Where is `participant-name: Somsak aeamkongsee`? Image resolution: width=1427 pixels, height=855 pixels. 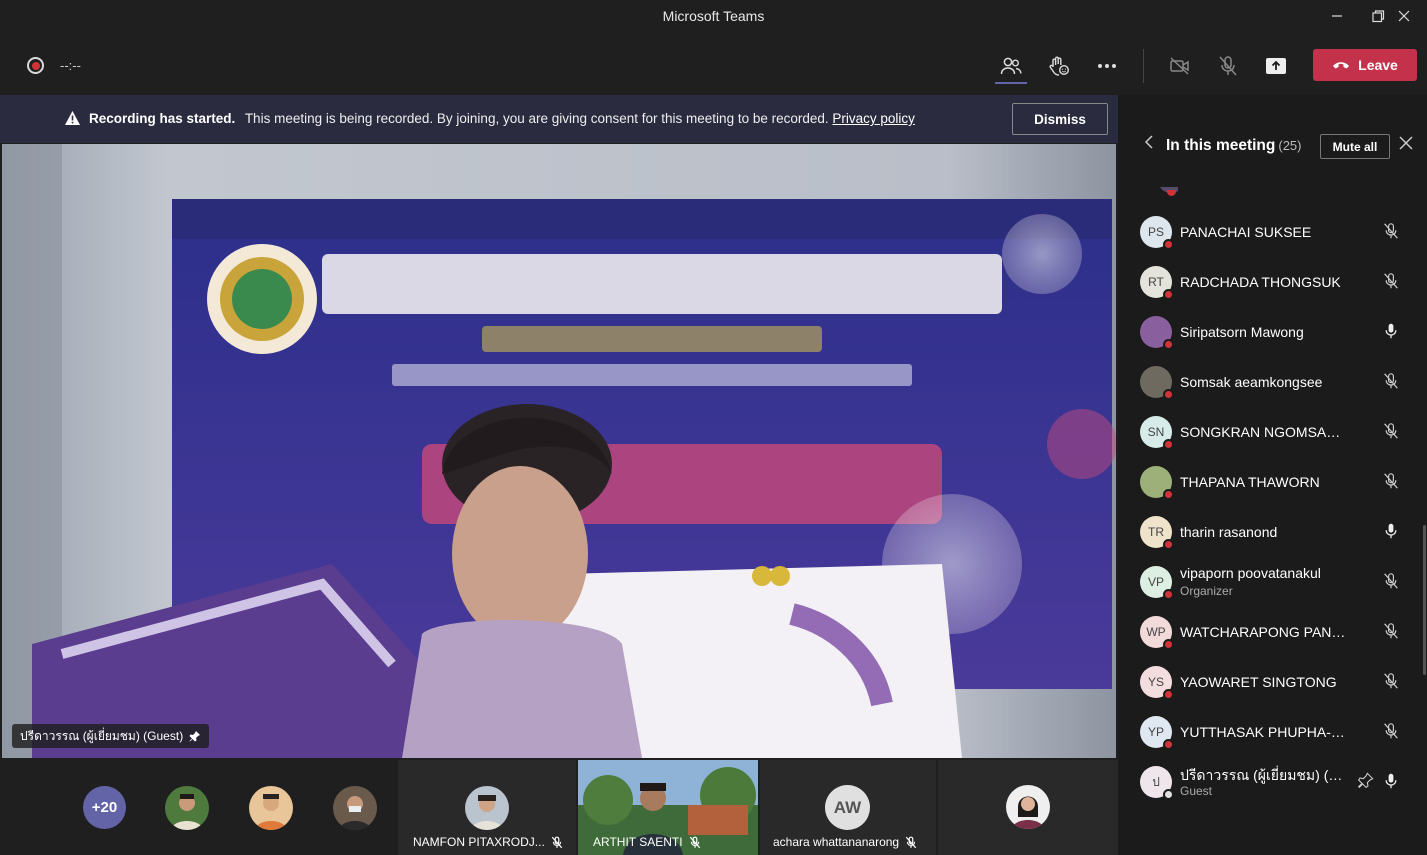 participant-name: Somsak aeamkongsee is located at coordinates (1251, 382).